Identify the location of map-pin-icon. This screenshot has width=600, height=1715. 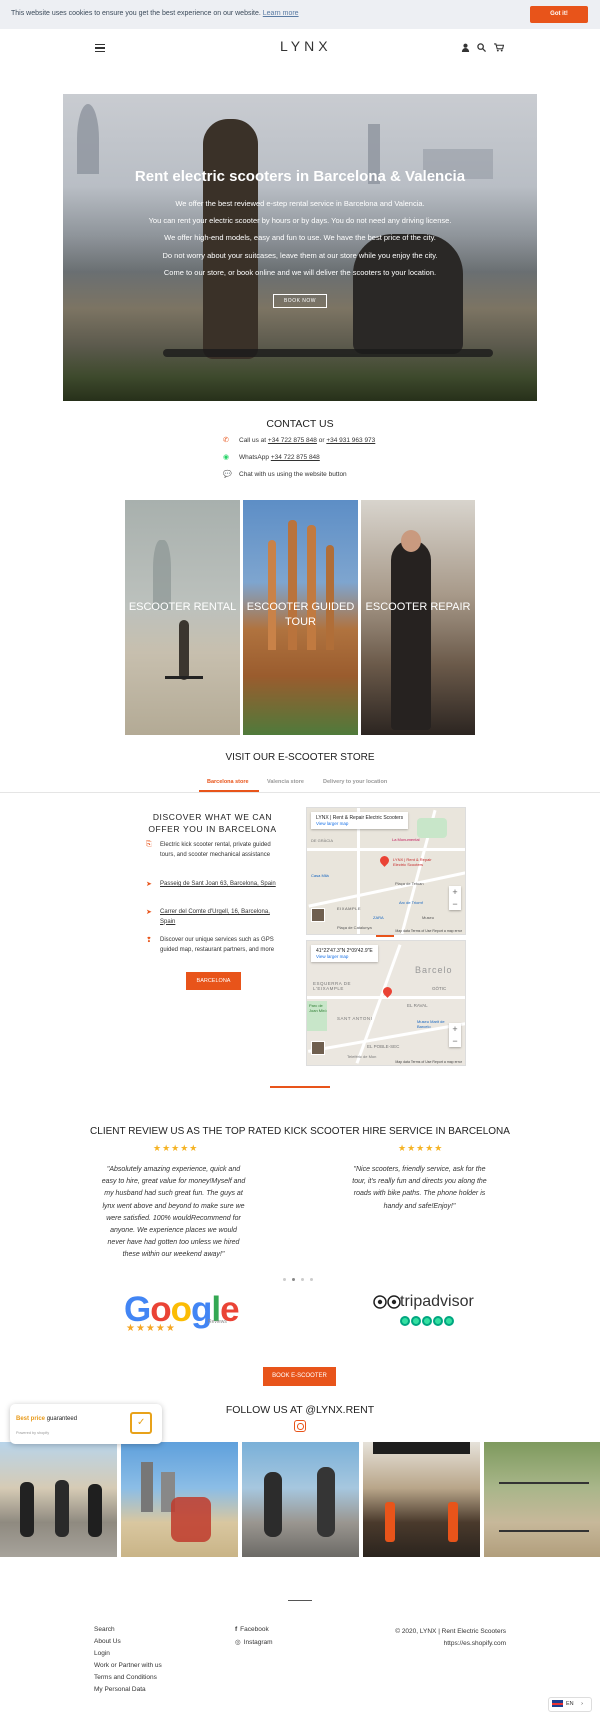
(384, 860).